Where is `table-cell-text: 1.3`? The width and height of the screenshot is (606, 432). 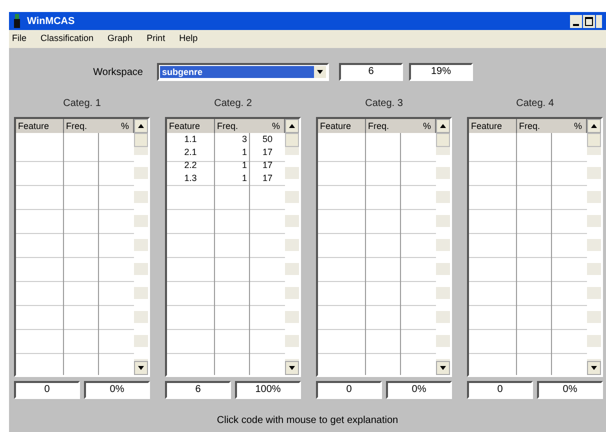
table-cell-text: 1.3 is located at coordinates (190, 178).